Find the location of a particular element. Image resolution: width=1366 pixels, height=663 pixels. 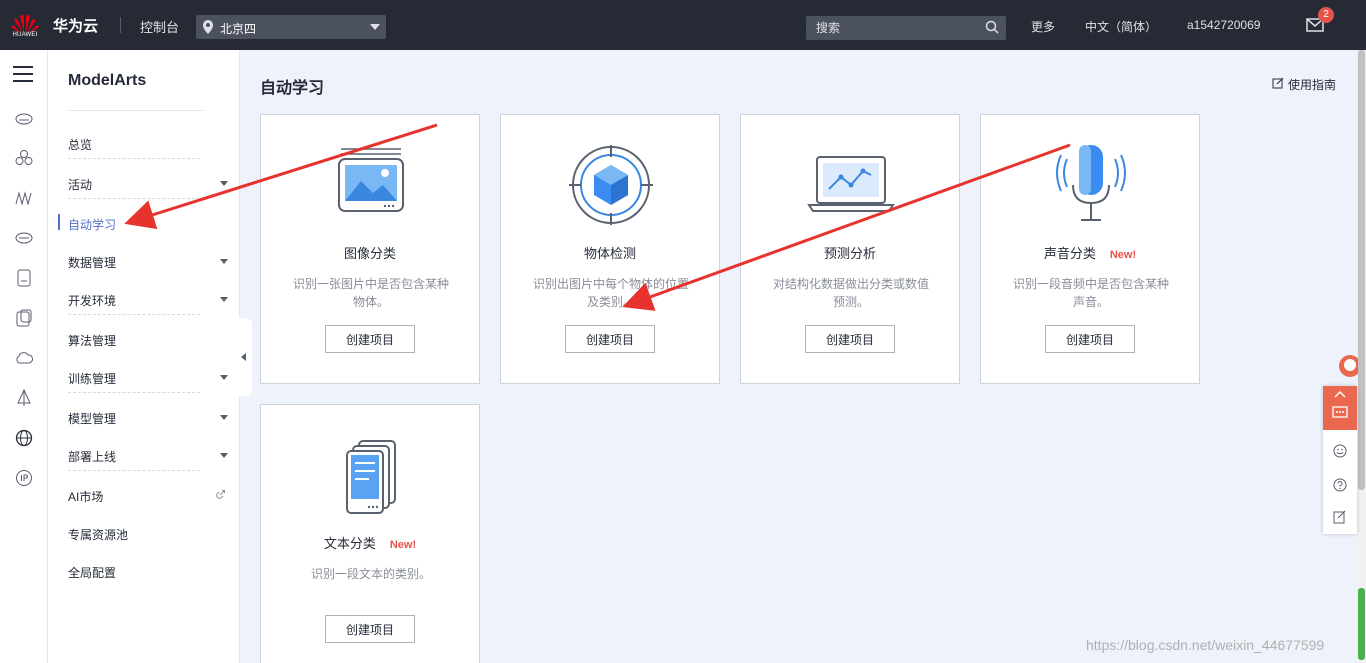

wave-service-icon is located at coordinates (24, 198).